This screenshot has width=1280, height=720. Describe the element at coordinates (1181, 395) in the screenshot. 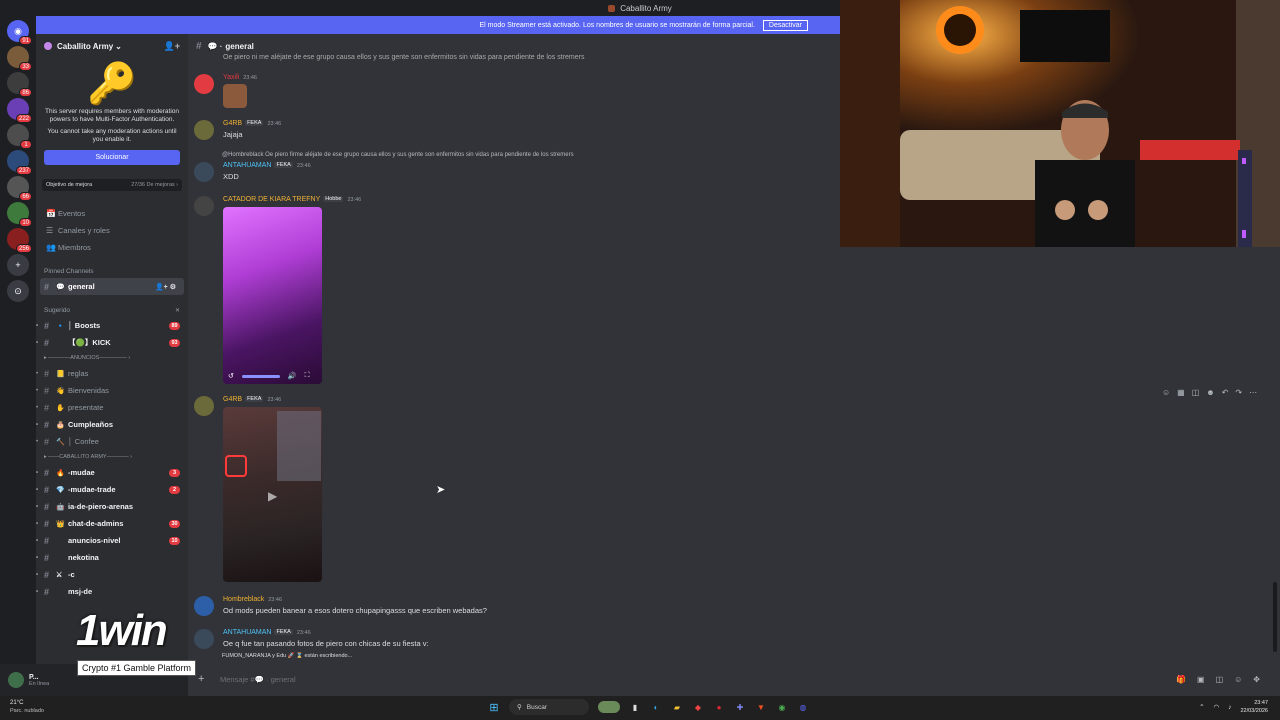

I see `grid-icon: ▦` at that location.